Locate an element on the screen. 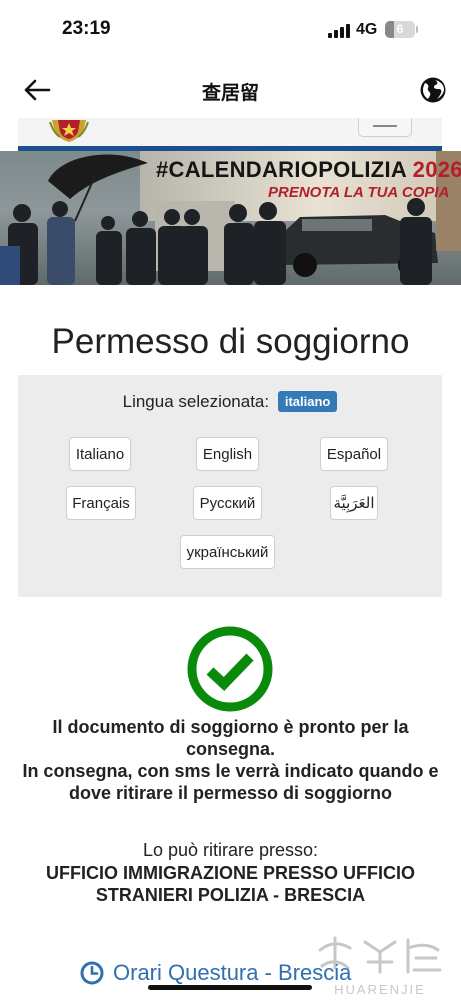 This screenshot has width=461, height=1000. check-circle-icon is located at coordinates (230, 669).